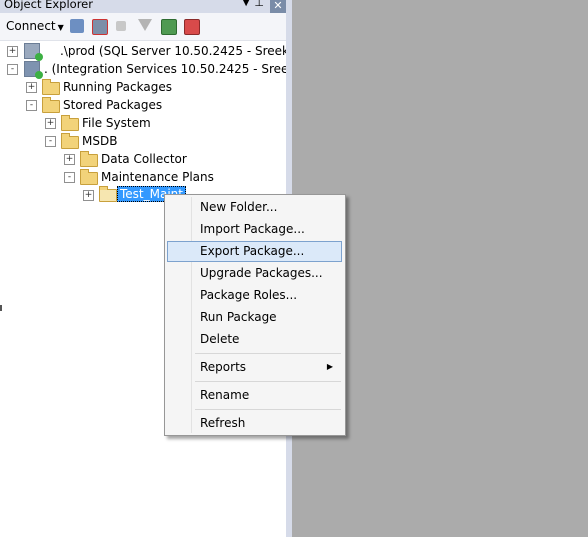 The width and height of the screenshot is (588, 537). What do you see at coordinates (223, 367) in the screenshot?
I see `menu-item-label: Reports` at bounding box center [223, 367].